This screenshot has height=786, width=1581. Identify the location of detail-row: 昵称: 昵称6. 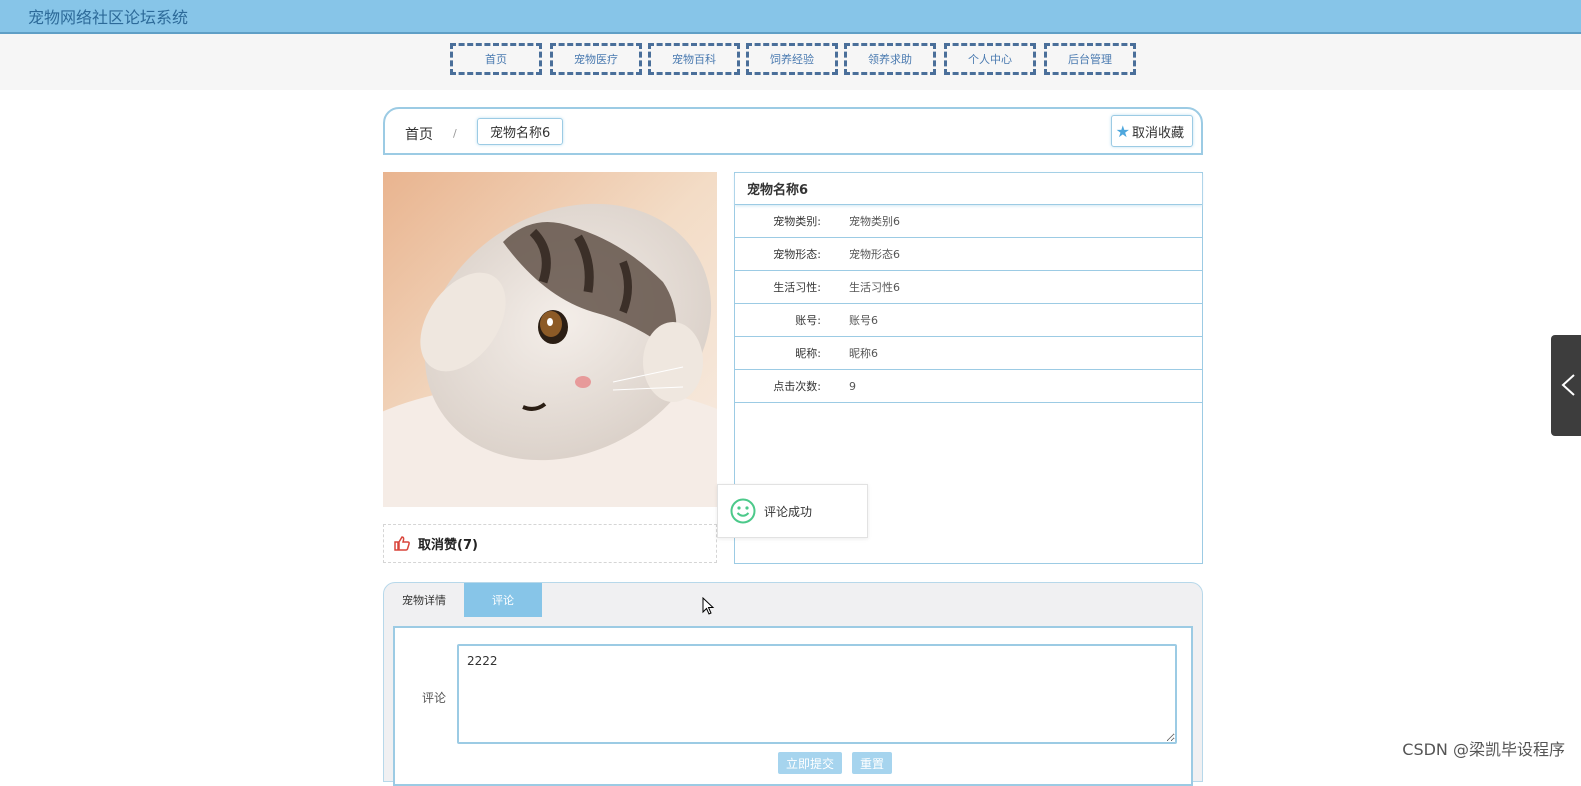
(968, 353).